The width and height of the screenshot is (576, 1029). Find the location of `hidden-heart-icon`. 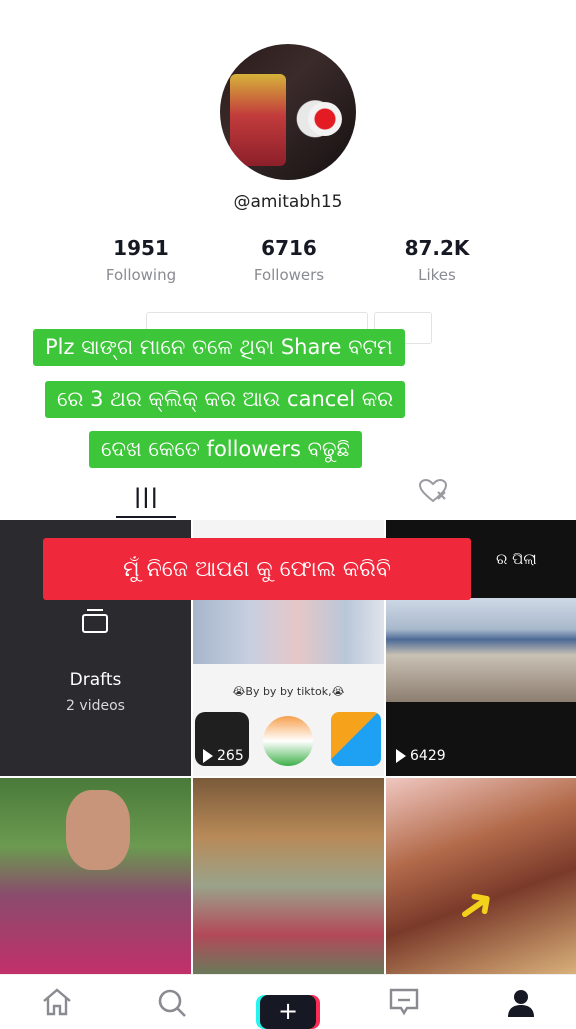

hidden-heart-icon is located at coordinates (433, 490).